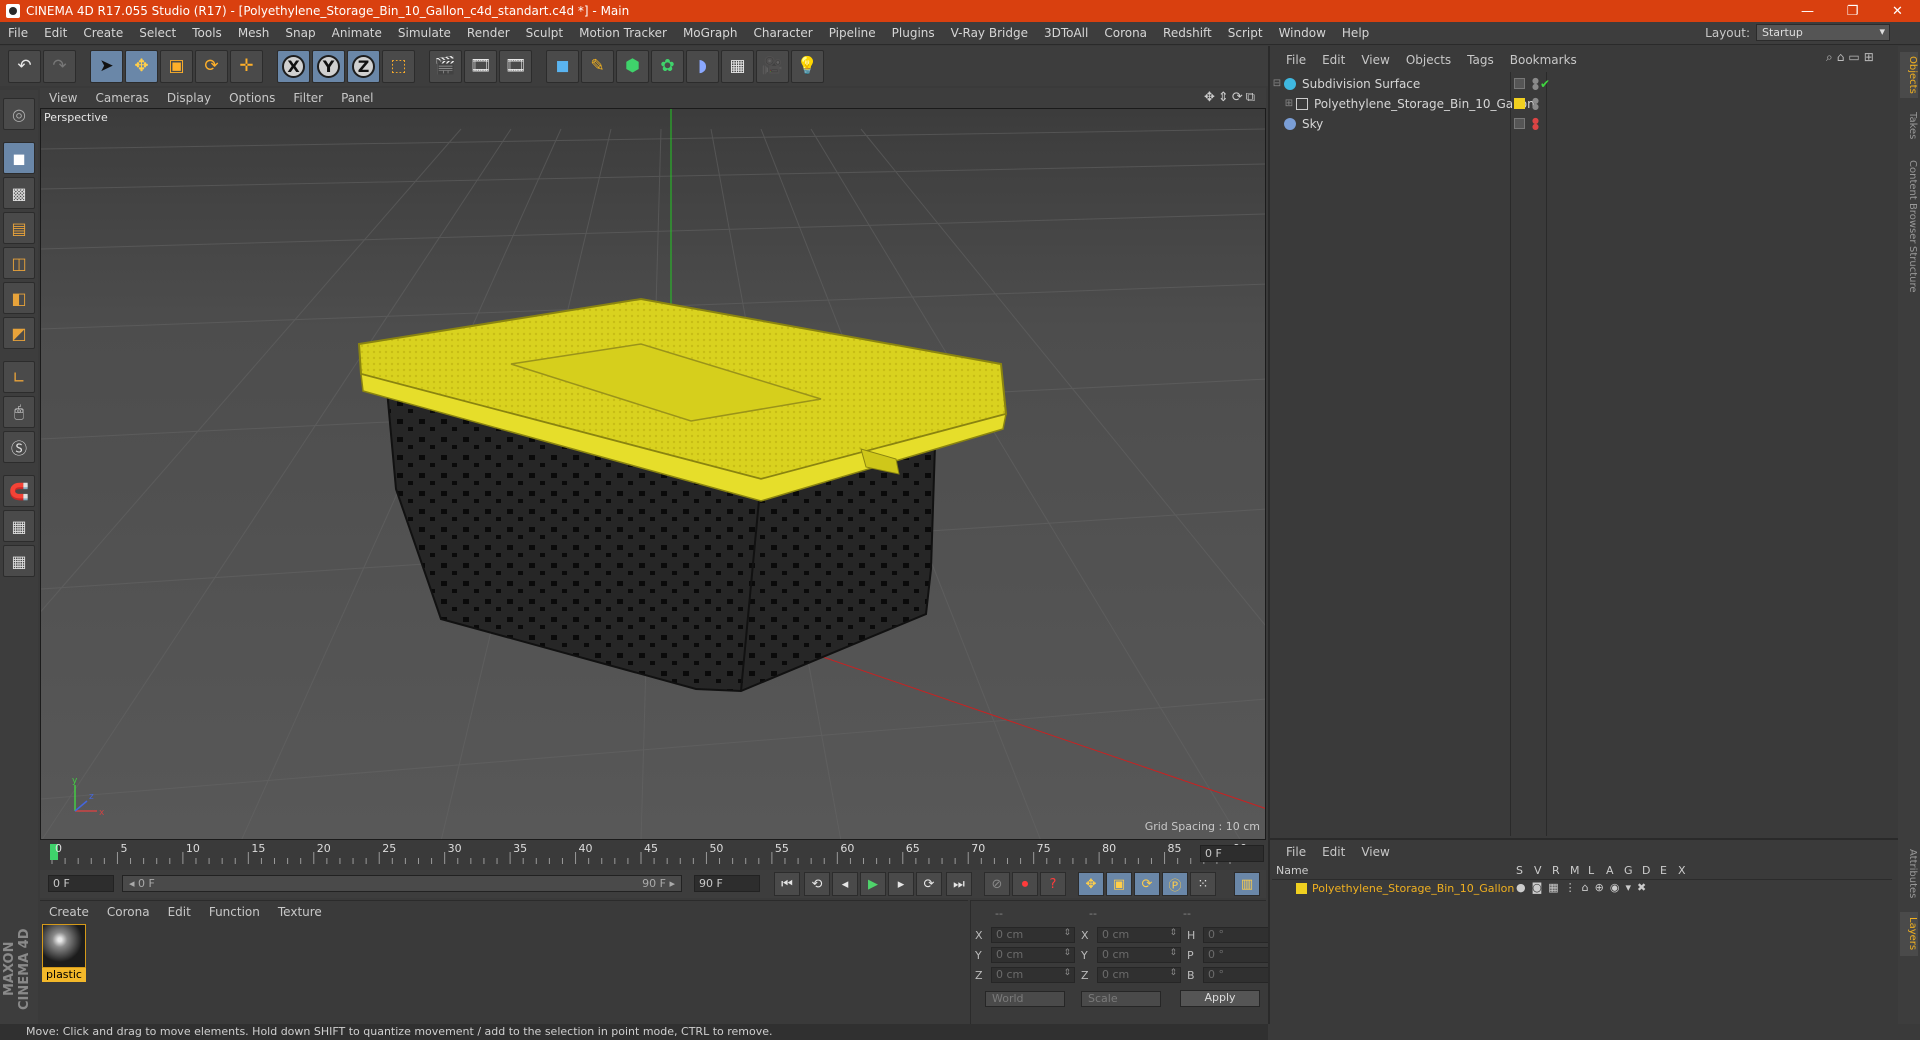 The width and height of the screenshot is (1920, 1040). Describe the element at coordinates (1025, 884) in the screenshot. I see `autokey-button: ⏺` at that location.